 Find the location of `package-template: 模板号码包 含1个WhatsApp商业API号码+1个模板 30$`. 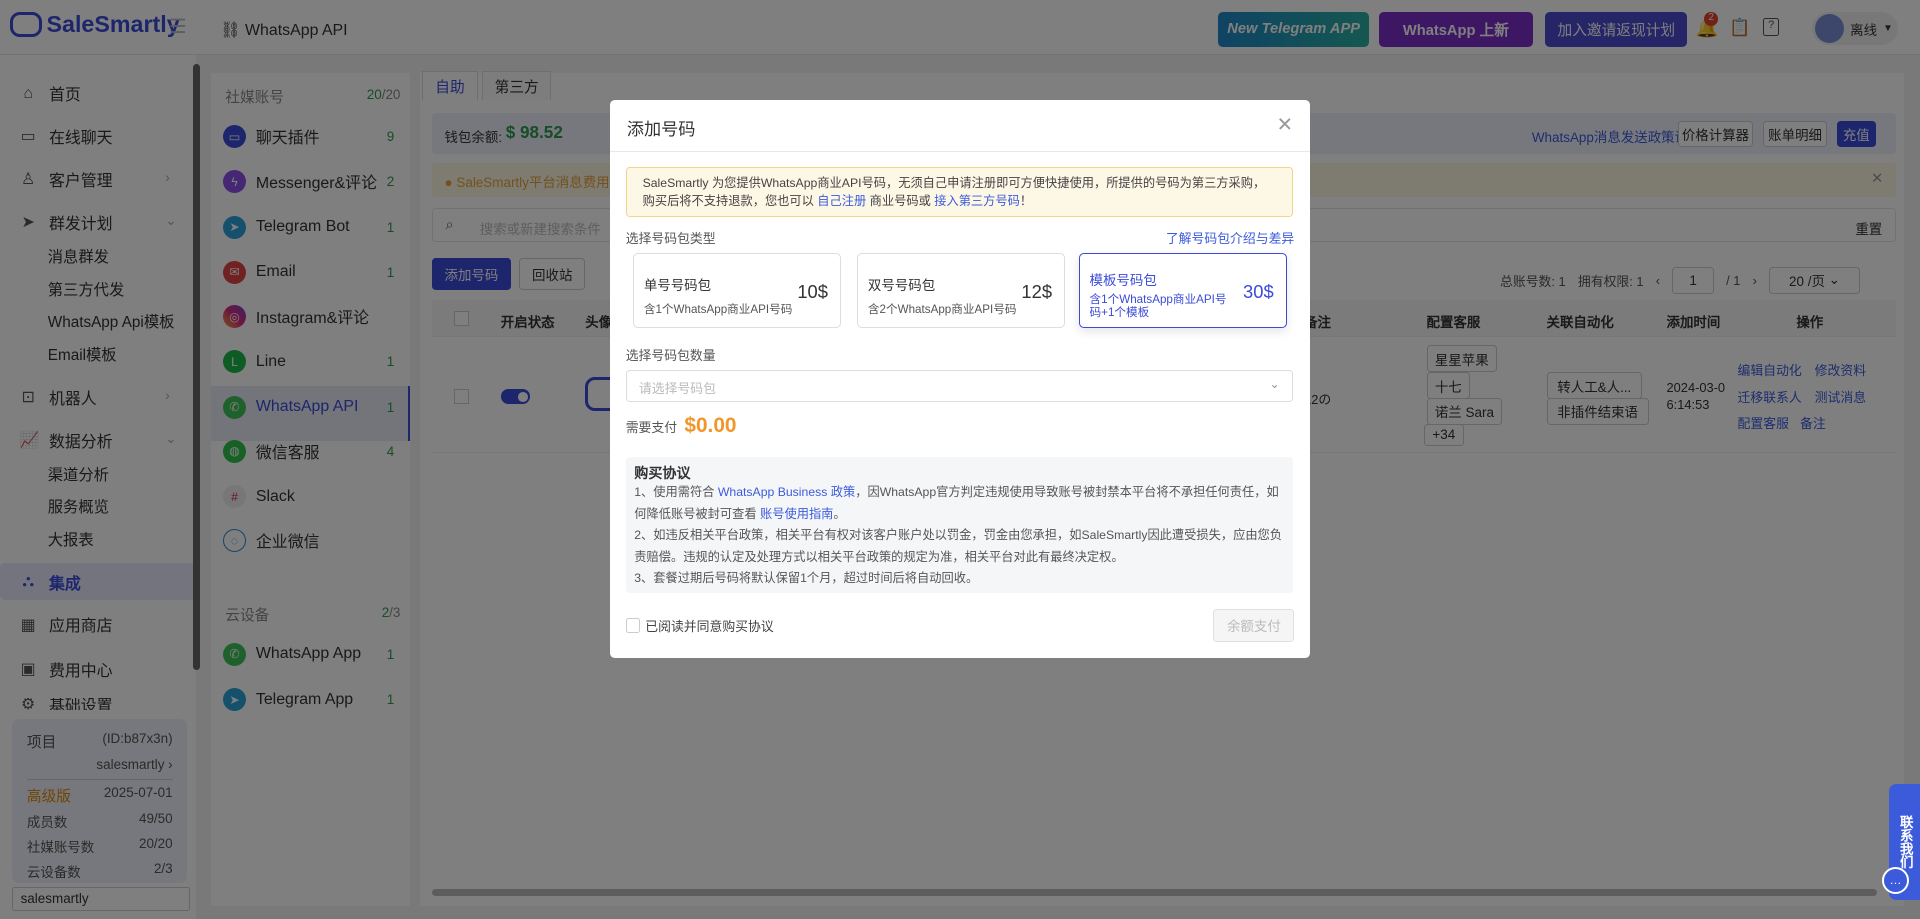

package-template: 模板号码包 含1个WhatsApp商业API号码+1个模板 30$ is located at coordinates (1182, 291).